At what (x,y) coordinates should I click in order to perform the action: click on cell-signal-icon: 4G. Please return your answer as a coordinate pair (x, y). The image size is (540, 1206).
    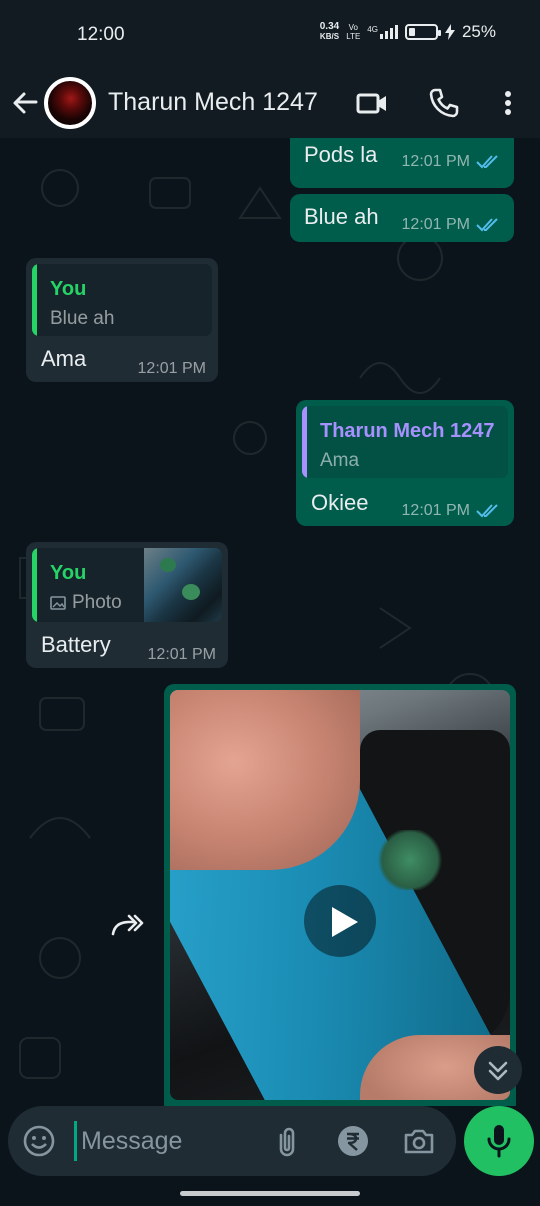
    Looking at the image, I should click on (382, 32).